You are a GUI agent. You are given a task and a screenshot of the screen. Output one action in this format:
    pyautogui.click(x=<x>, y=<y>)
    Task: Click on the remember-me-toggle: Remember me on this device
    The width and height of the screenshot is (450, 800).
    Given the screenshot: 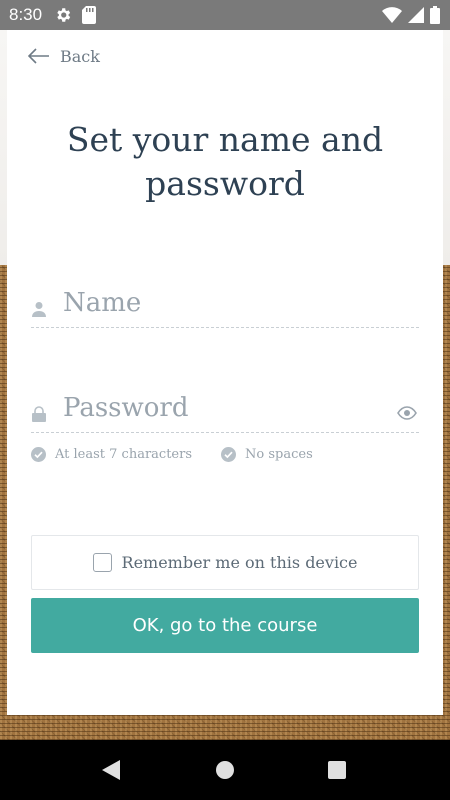 What is the action you would take?
    pyautogui.click(x=225, y=562)
    